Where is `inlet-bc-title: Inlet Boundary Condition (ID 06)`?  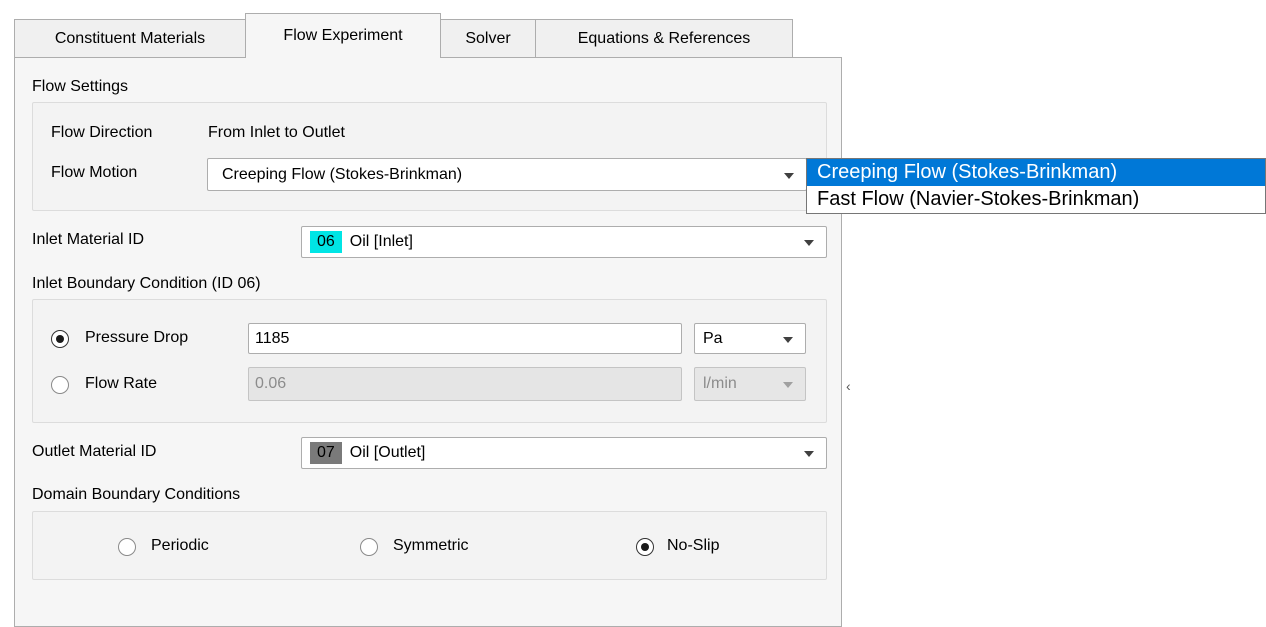 inlet-bc-title: Inlet Boundary Condition (ID 06) is located at coordinates (146, 283).